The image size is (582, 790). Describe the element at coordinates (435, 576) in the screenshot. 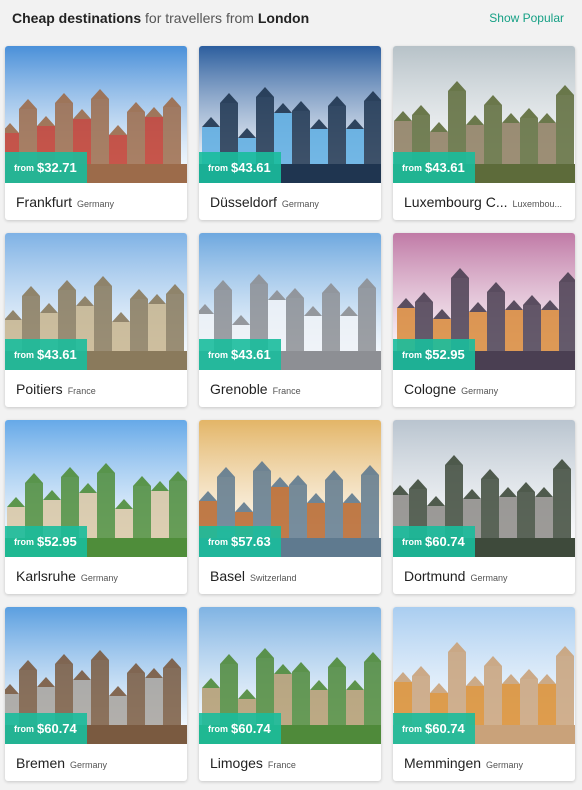

I see `city-name: Dortmund` at that location.